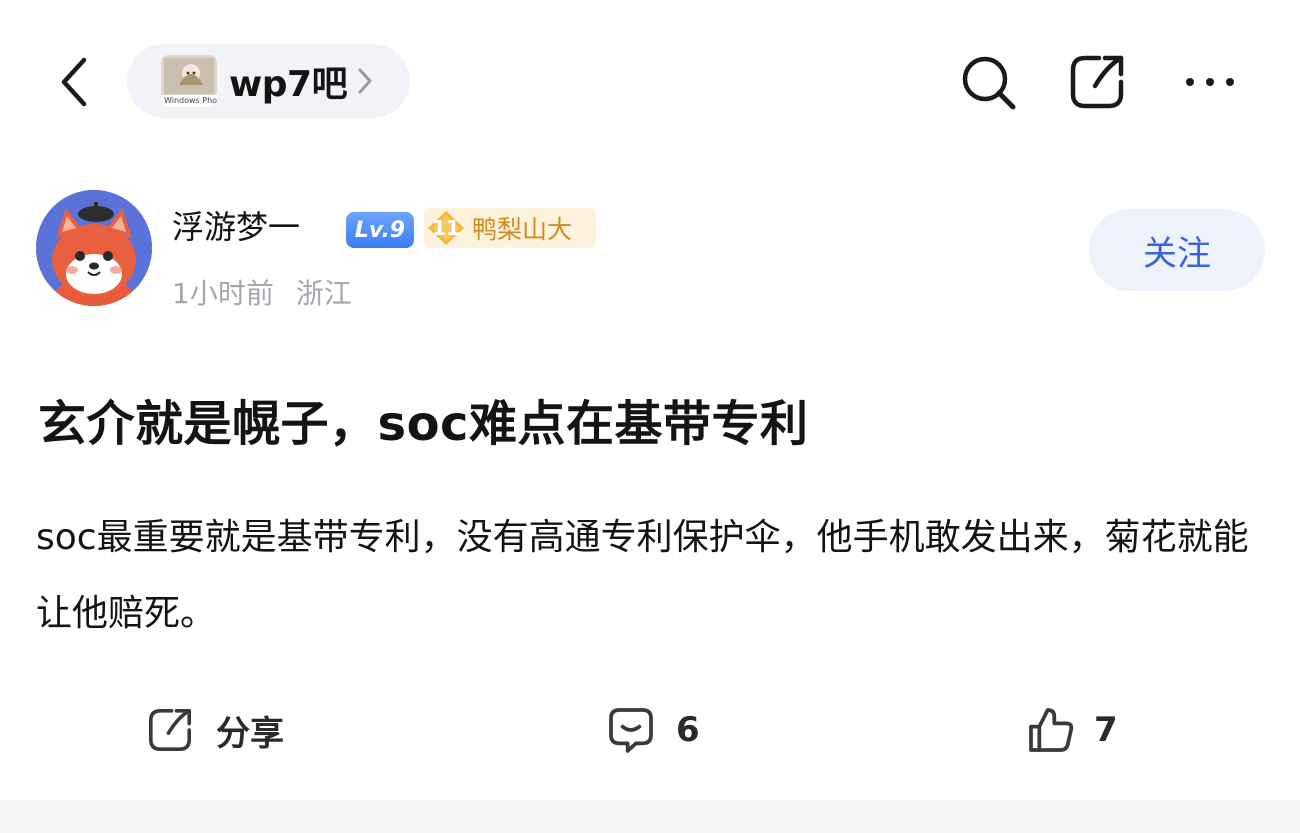 The height and width of the screenshot is (833, 1300). I want to click on post-body: soc最重要就是基带专利，没有高通专利保护伞，他手机敢发出来，菊花就能让他赔死。, so click(642, 575).